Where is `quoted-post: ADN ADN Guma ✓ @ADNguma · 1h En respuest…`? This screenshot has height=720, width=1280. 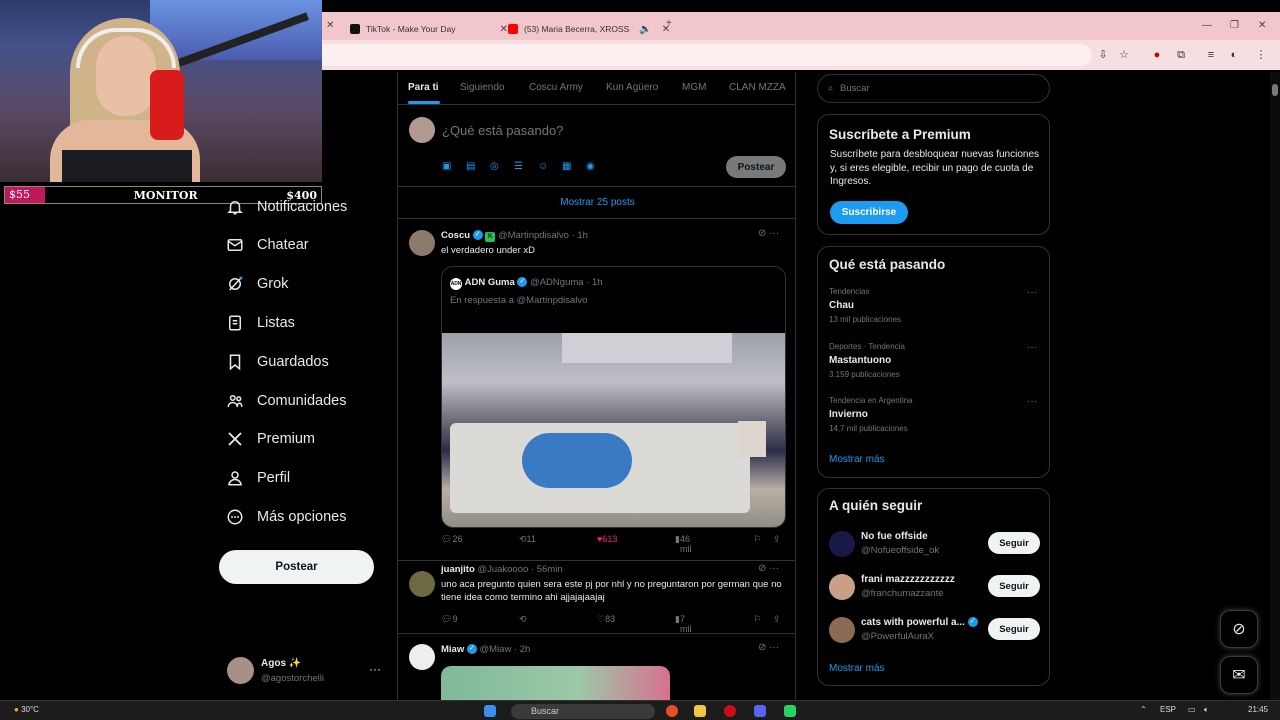 quoted-post: ADN ADN Guma ✓ @ADNguma · 1h En respuest… is located at coordinates (613, 397).